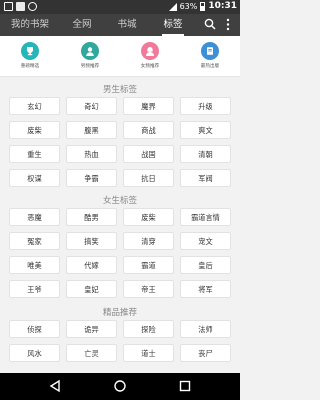 The height and width of the screenshot is (400, 320). What do you see at coordinates (205, 154) in the screenshot?
I see `tag-button: 清朝` at bounding box center [205, 154].